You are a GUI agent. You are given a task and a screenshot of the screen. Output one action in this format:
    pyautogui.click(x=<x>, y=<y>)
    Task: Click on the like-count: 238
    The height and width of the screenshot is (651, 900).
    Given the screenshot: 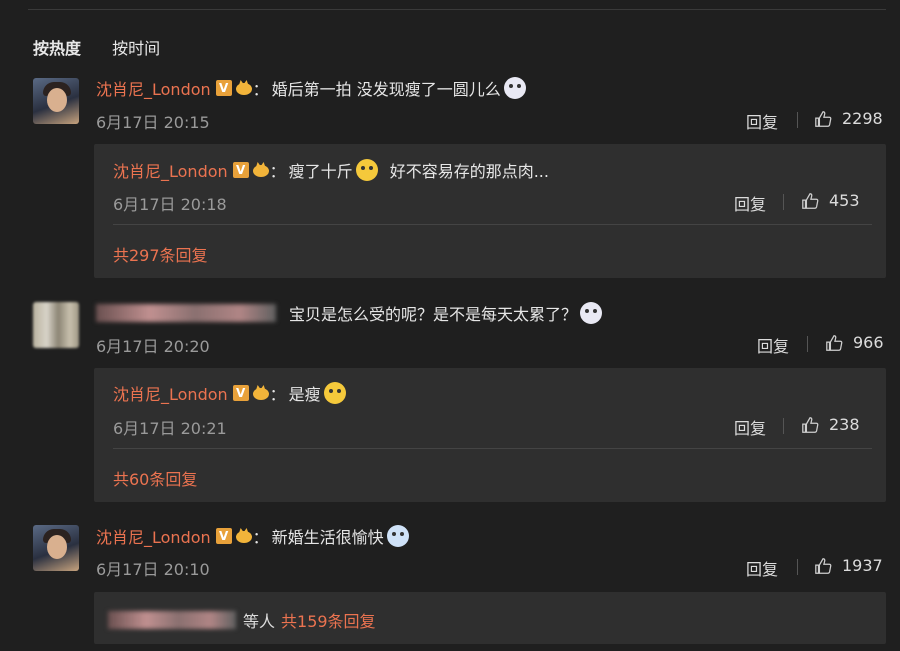 What is the action you would take?
    pyautogui.click(x=844, y=424)
    